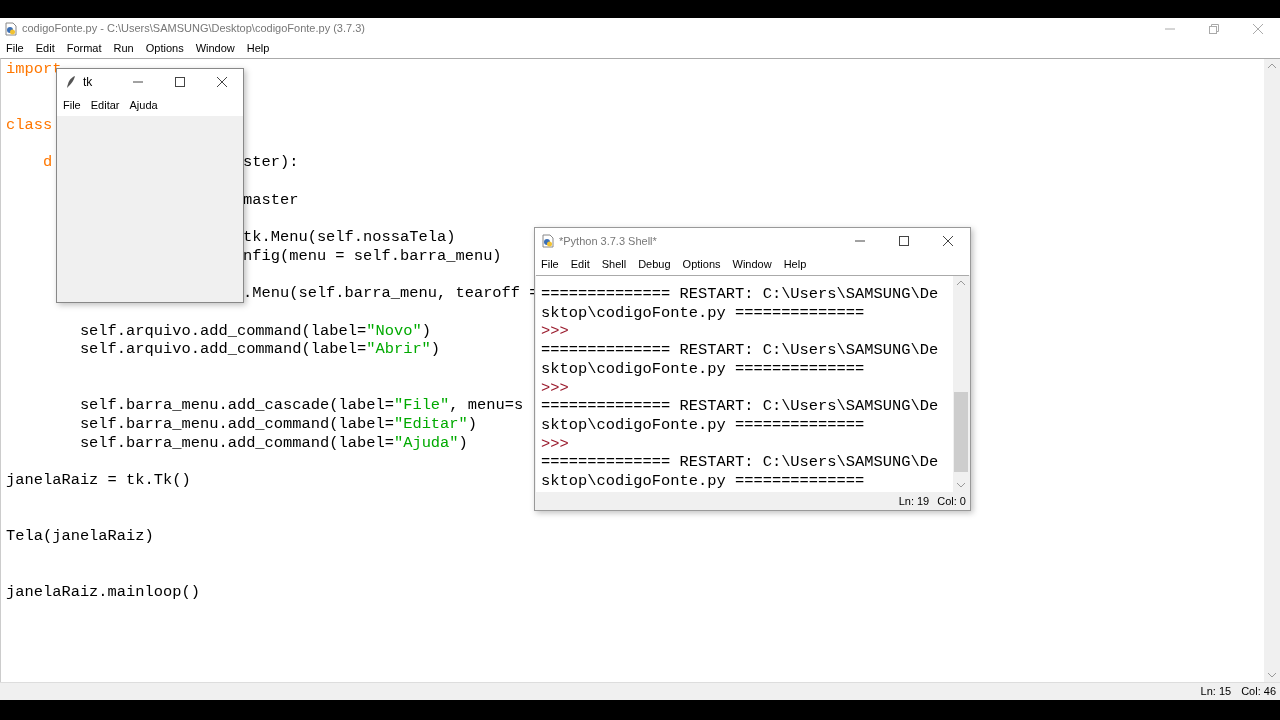  I want to click on menu-item: Debug, so click(654, 264).